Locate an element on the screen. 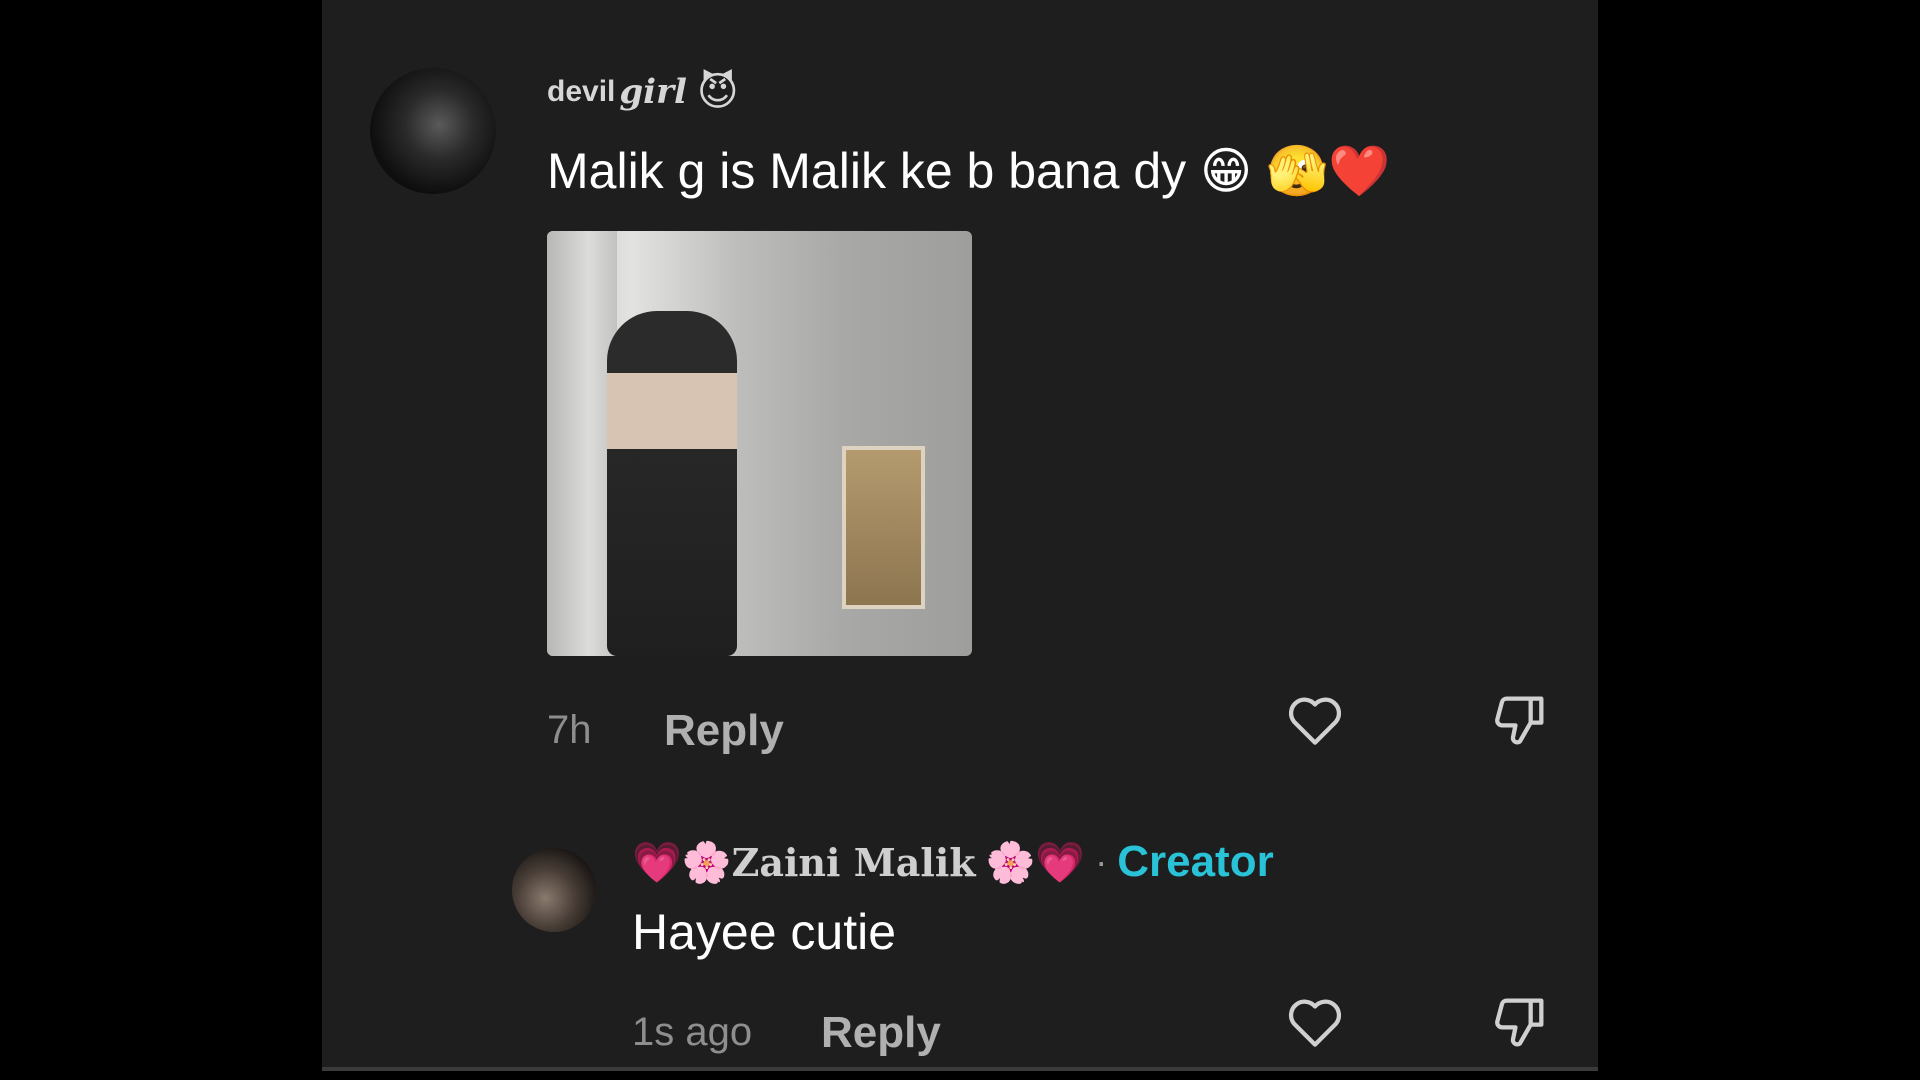 The width and height of the screenshot is (1920, 1080). creator-name-row: 💗🌸 Zaini Malik 🌸💗 · Creator is located at coordinates (953, 862).